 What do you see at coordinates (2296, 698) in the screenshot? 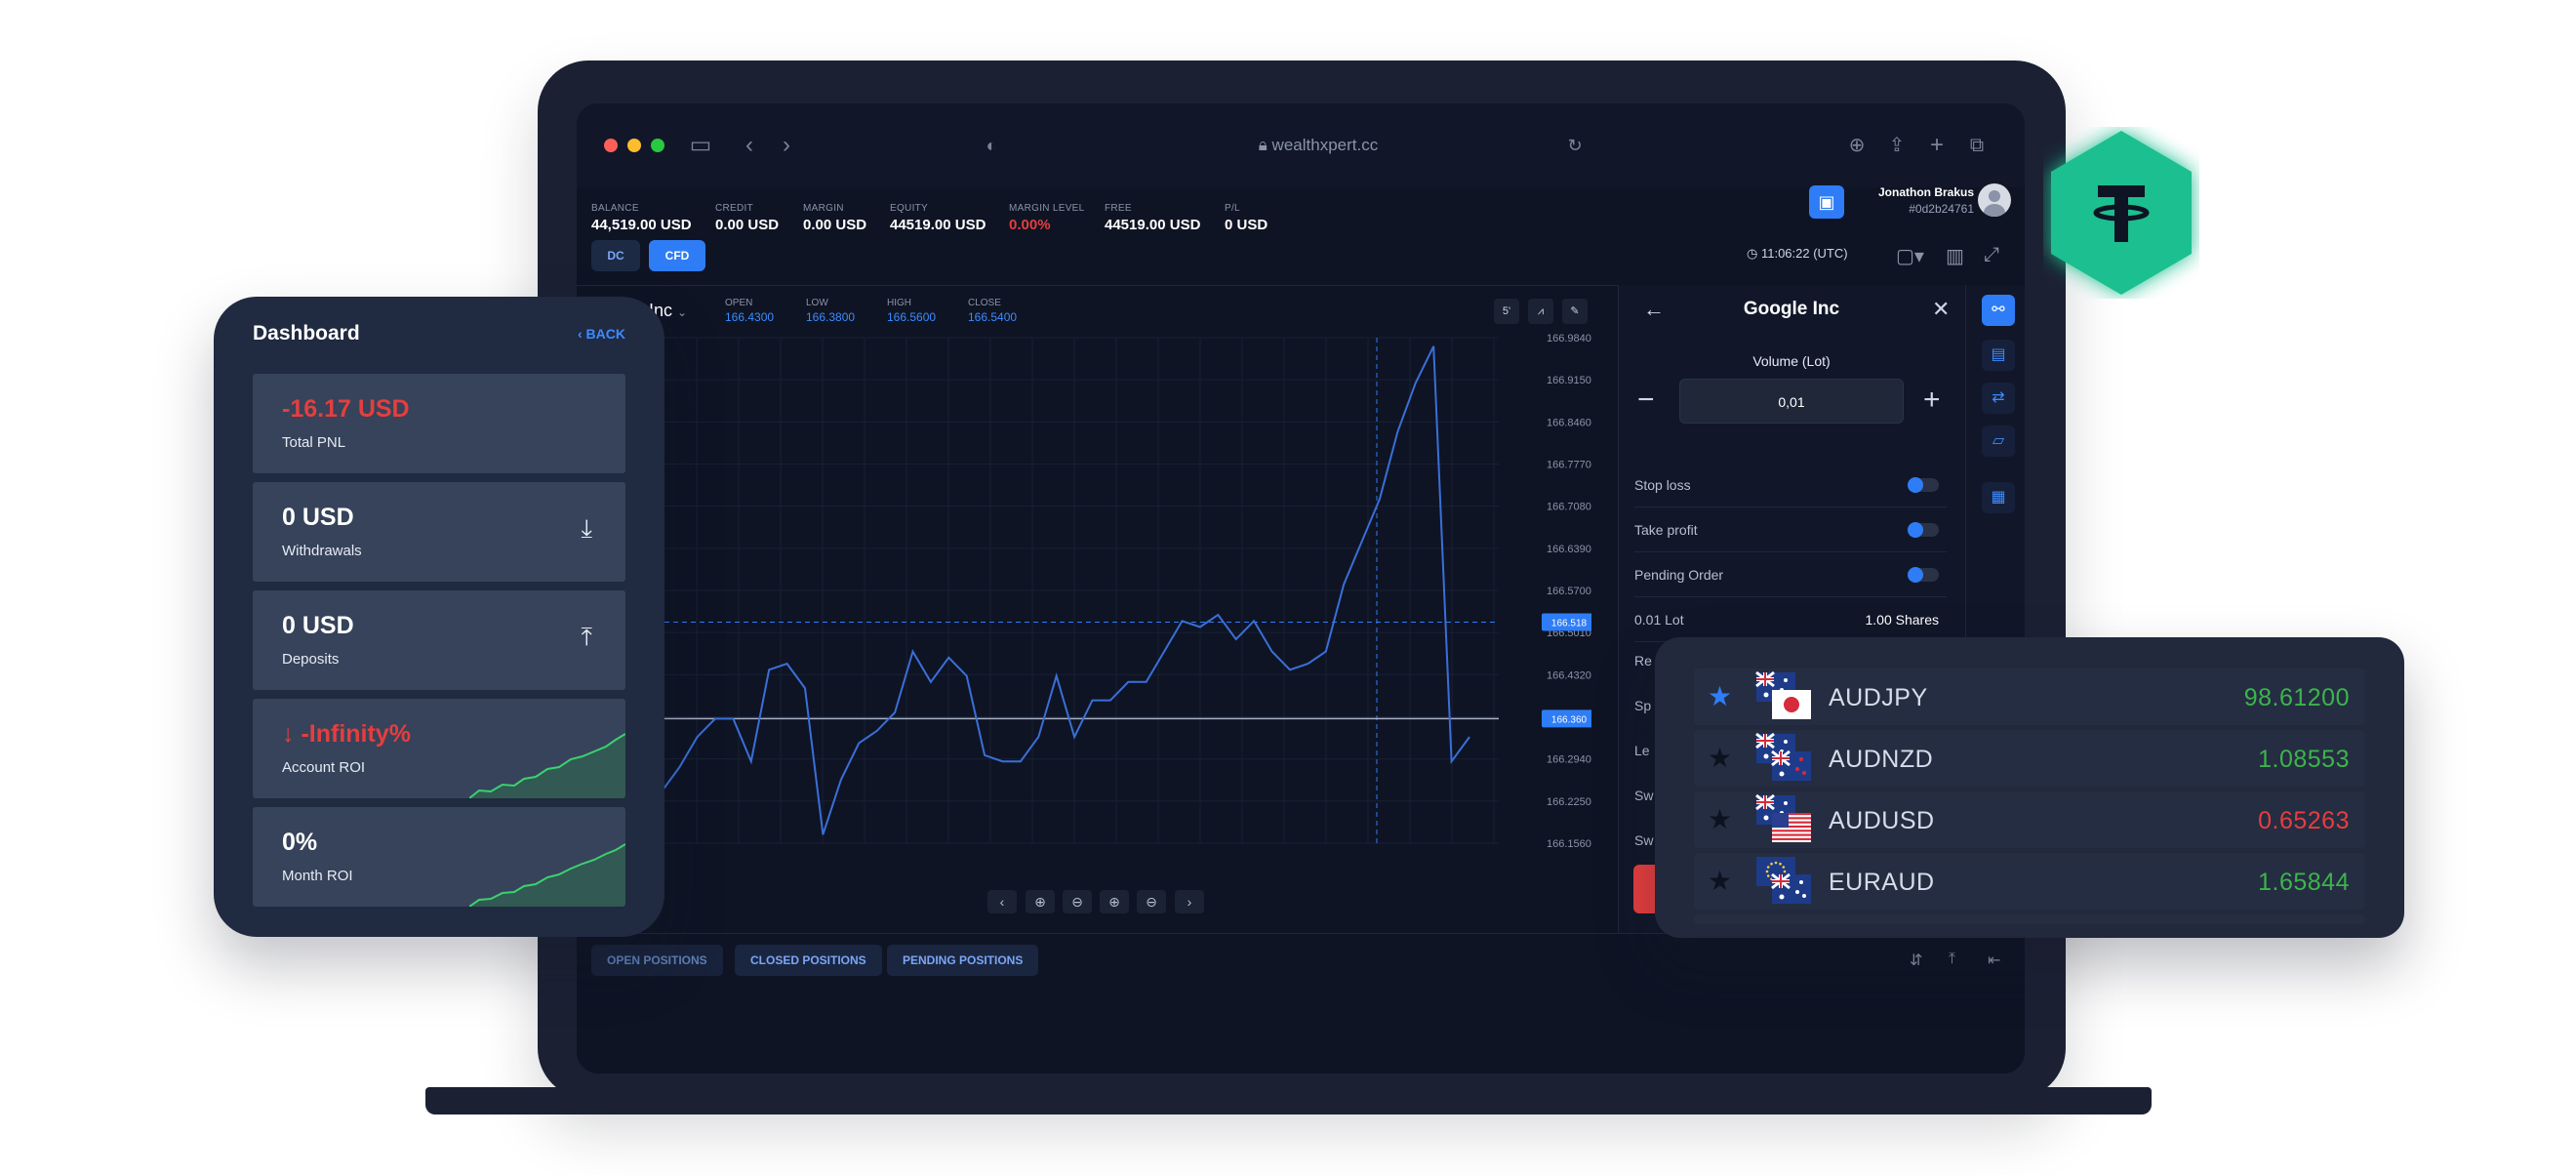
I see `fx-price: 98.61200` at bounding box center [2296, 698].